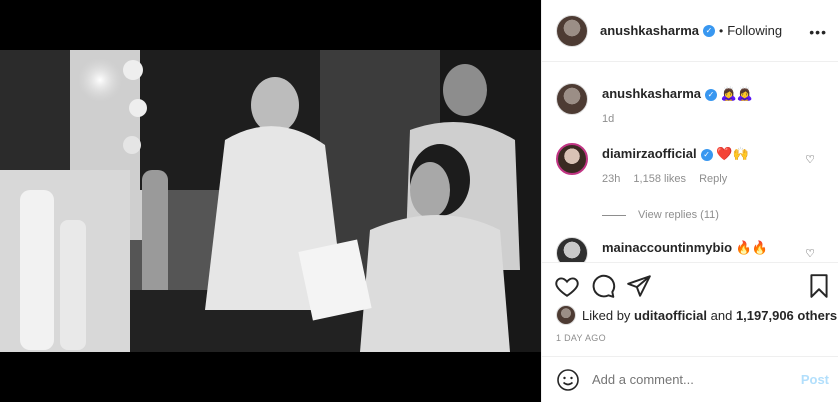 Image resolution: width=838 pixels, height=402 pixels. What do you see at coordinates (649, 153) in the screenshot?
I see `comment-username: diamirzaofficial` at bounding box center [649, 153].